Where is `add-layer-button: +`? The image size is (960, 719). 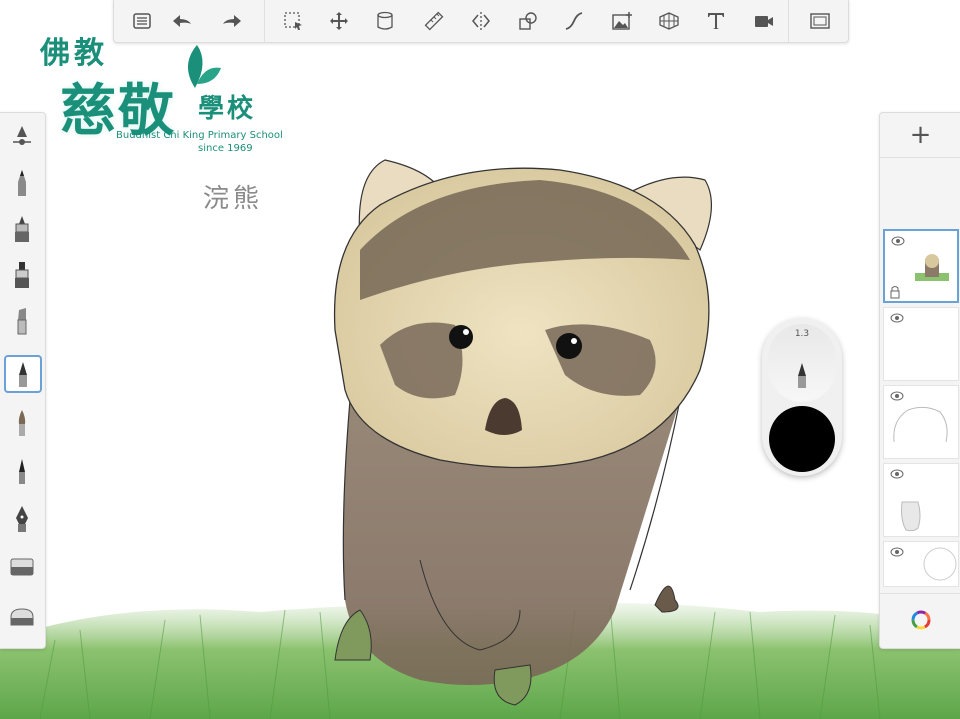
add-layer-button: + is located at coordinates (920, 135).